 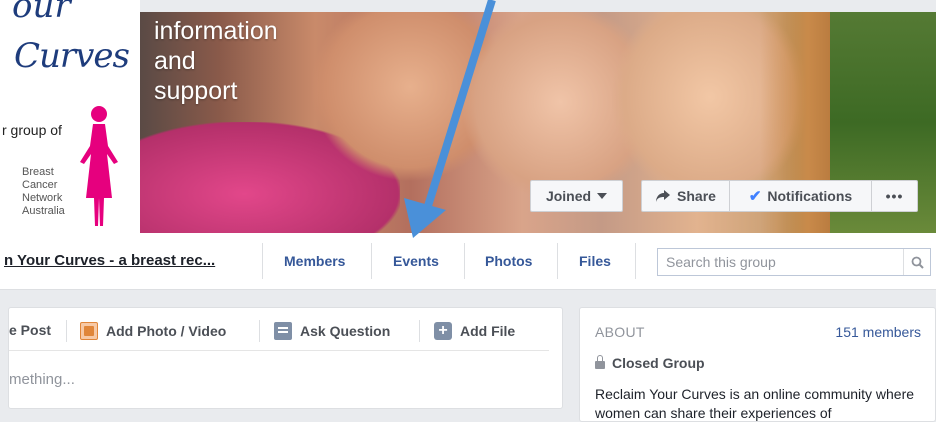 I want to click on about-heading: ABOUT, so click(x=620, y=332).